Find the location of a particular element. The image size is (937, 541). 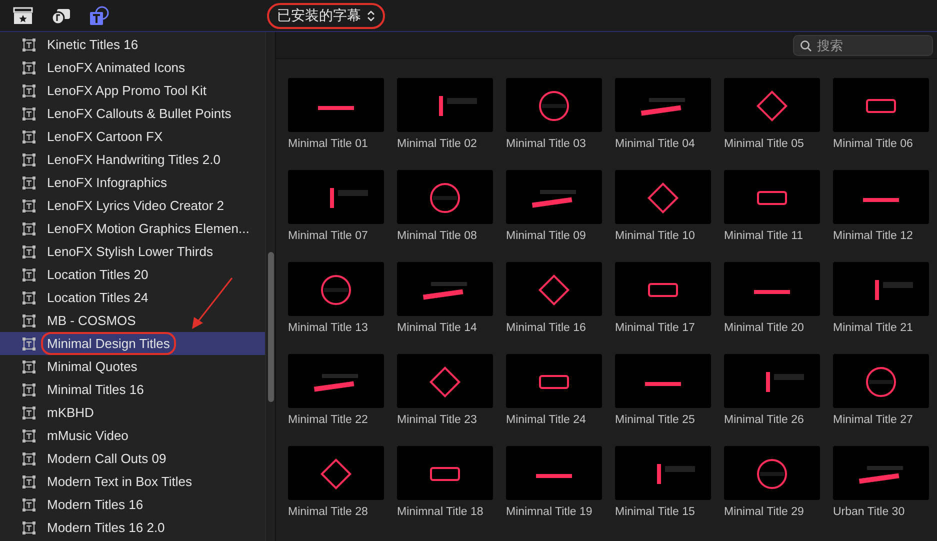

sidebar-item-label: mMusic Video is located at coordinates (88, 436).